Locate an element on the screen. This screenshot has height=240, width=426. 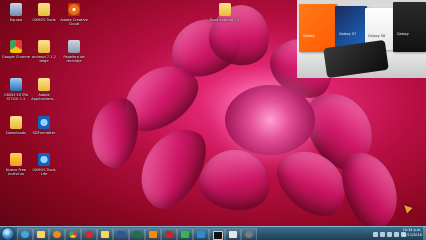
network-icon is located at coordinates (382, 234).